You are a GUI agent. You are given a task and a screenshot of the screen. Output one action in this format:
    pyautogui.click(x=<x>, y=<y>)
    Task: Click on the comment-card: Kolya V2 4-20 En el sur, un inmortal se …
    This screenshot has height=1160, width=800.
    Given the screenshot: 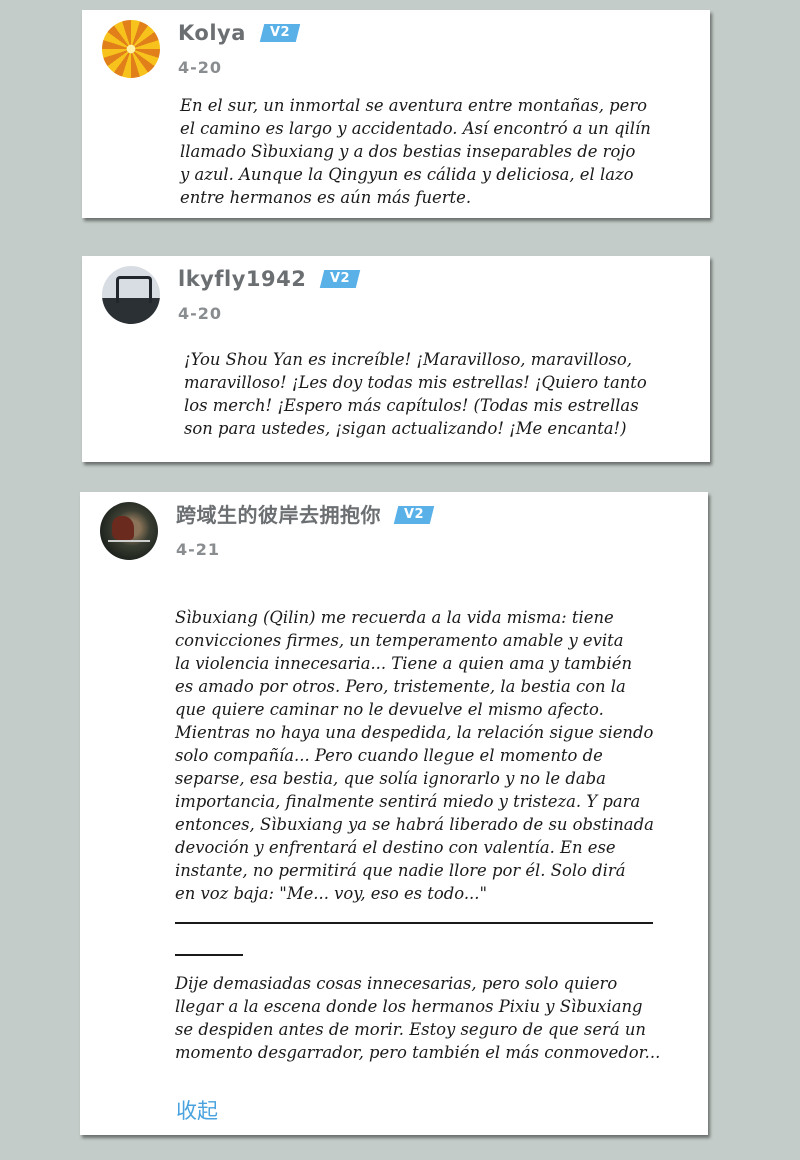 What is the action you would take?
    pyautogui.click(x=396, y=114)
    